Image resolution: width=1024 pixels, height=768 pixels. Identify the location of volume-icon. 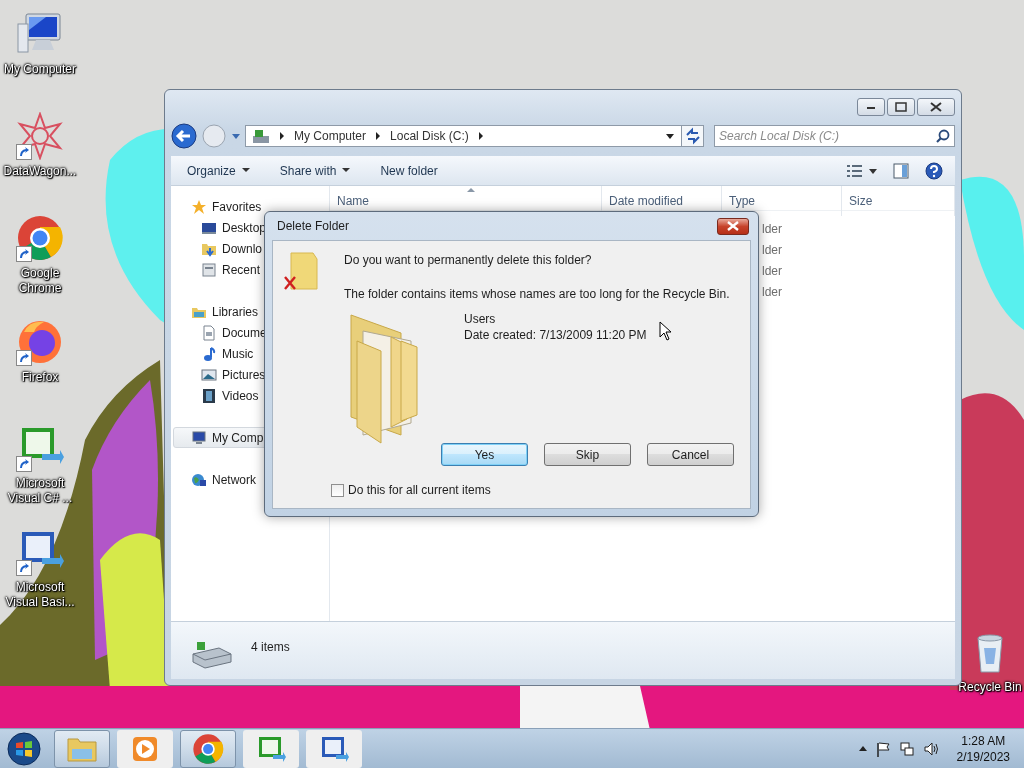
(930, 748).